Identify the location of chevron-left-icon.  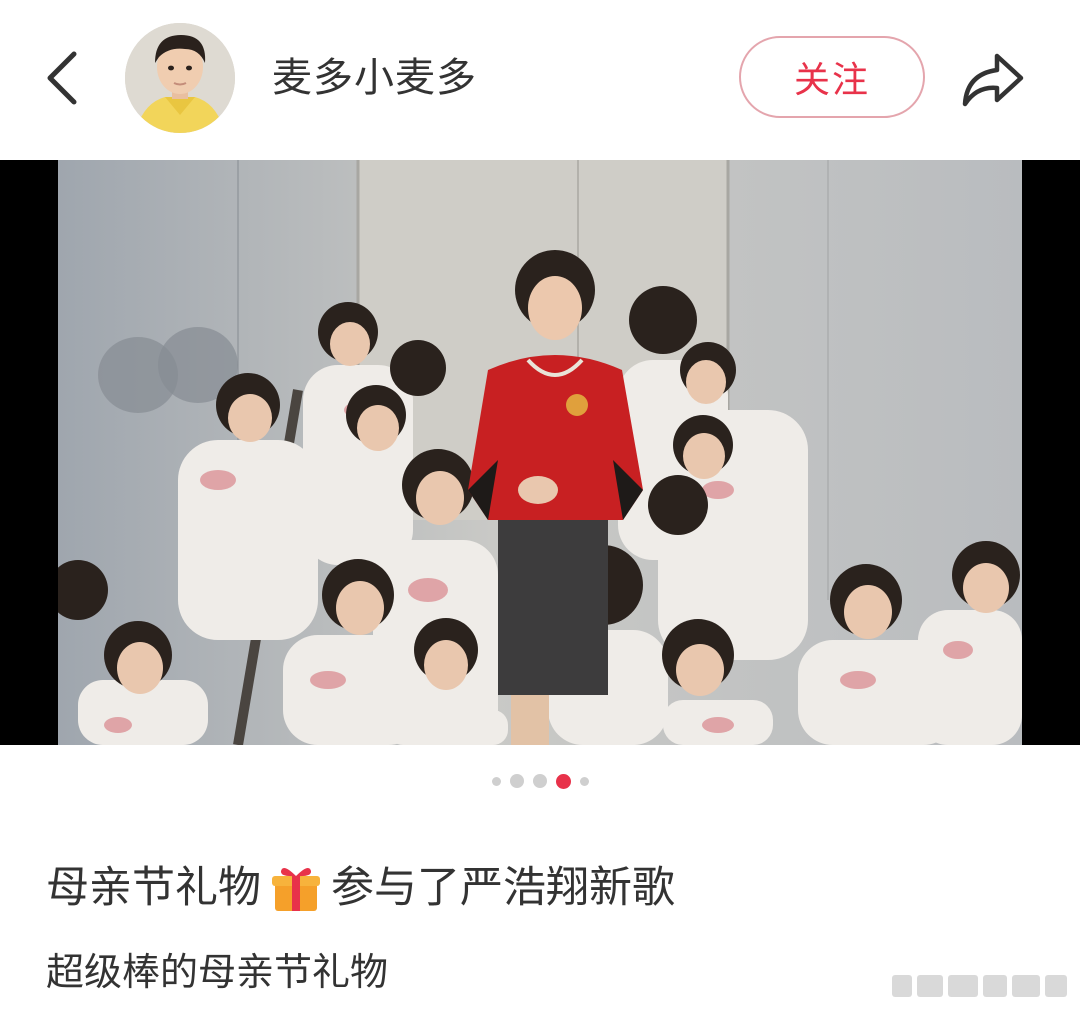
(62, 78).